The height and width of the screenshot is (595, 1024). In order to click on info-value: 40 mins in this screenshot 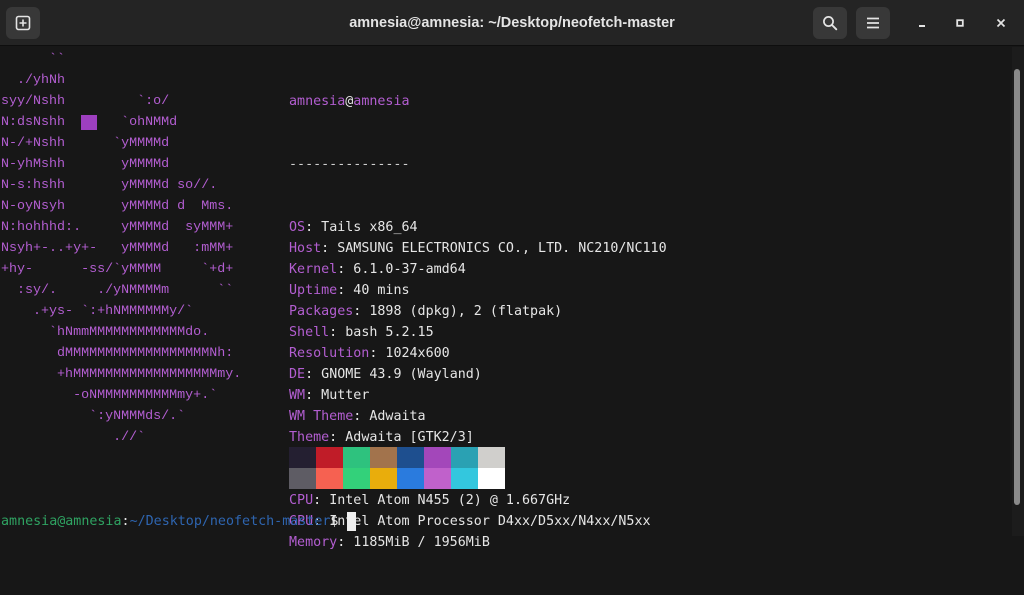, I will do `click(381, 290)`.